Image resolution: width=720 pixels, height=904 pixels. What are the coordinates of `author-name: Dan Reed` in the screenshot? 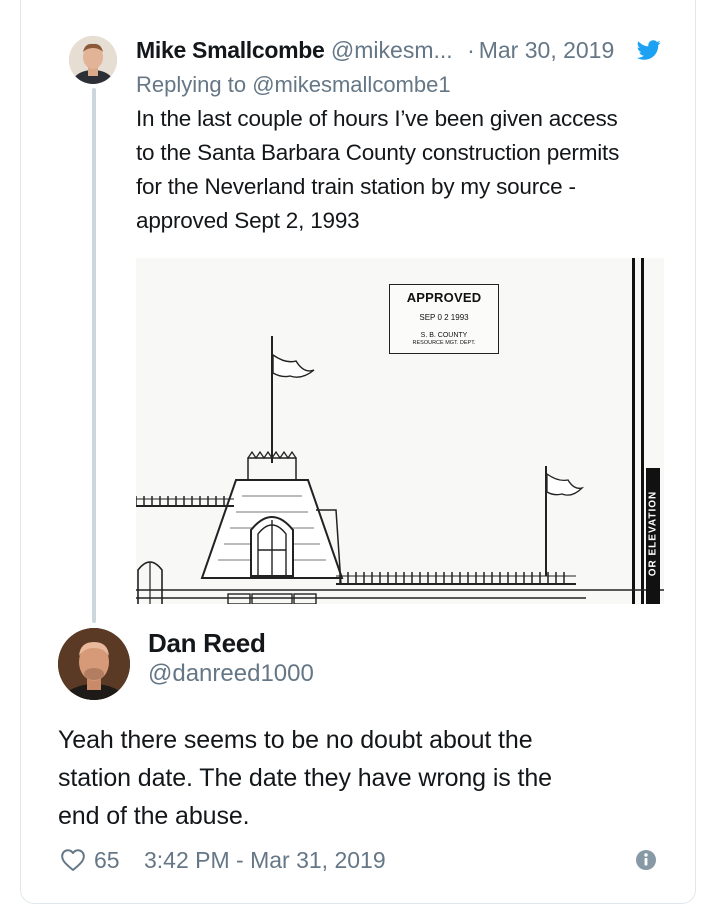 It's located at (207, 643).